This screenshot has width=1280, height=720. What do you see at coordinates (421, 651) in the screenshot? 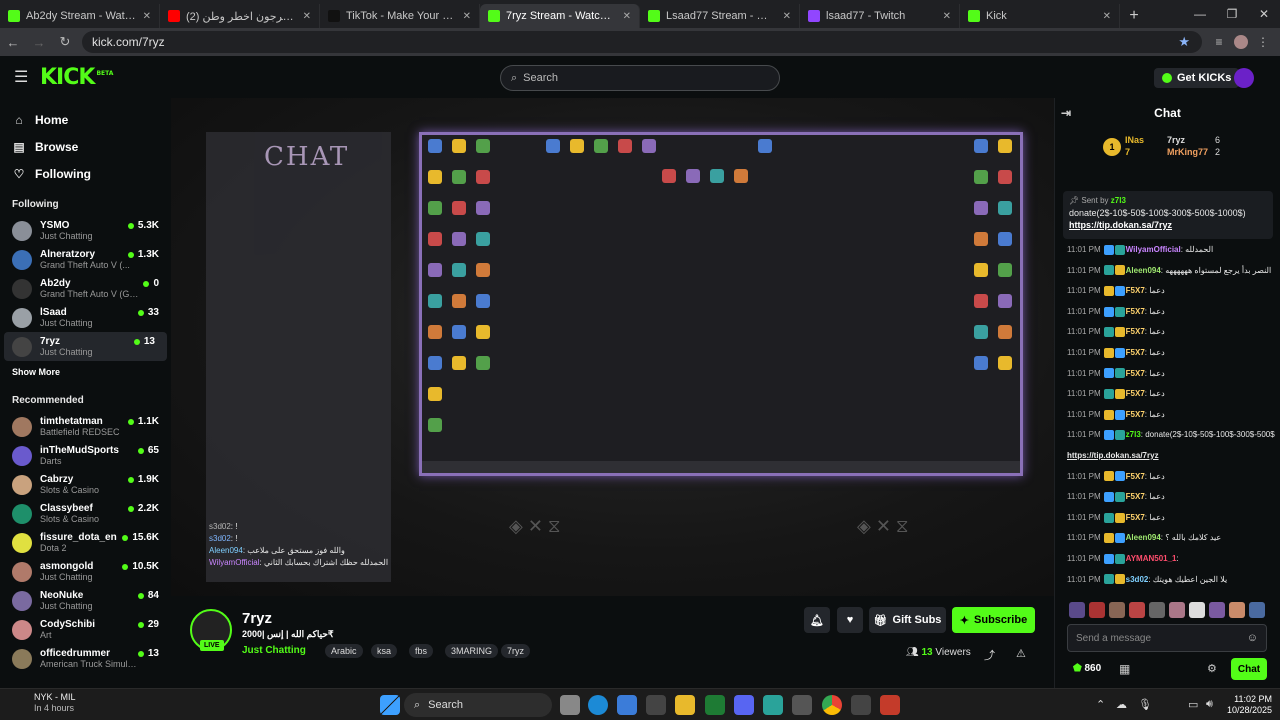
I see `stream-tag: fbs` at bounding box center [421, 651].